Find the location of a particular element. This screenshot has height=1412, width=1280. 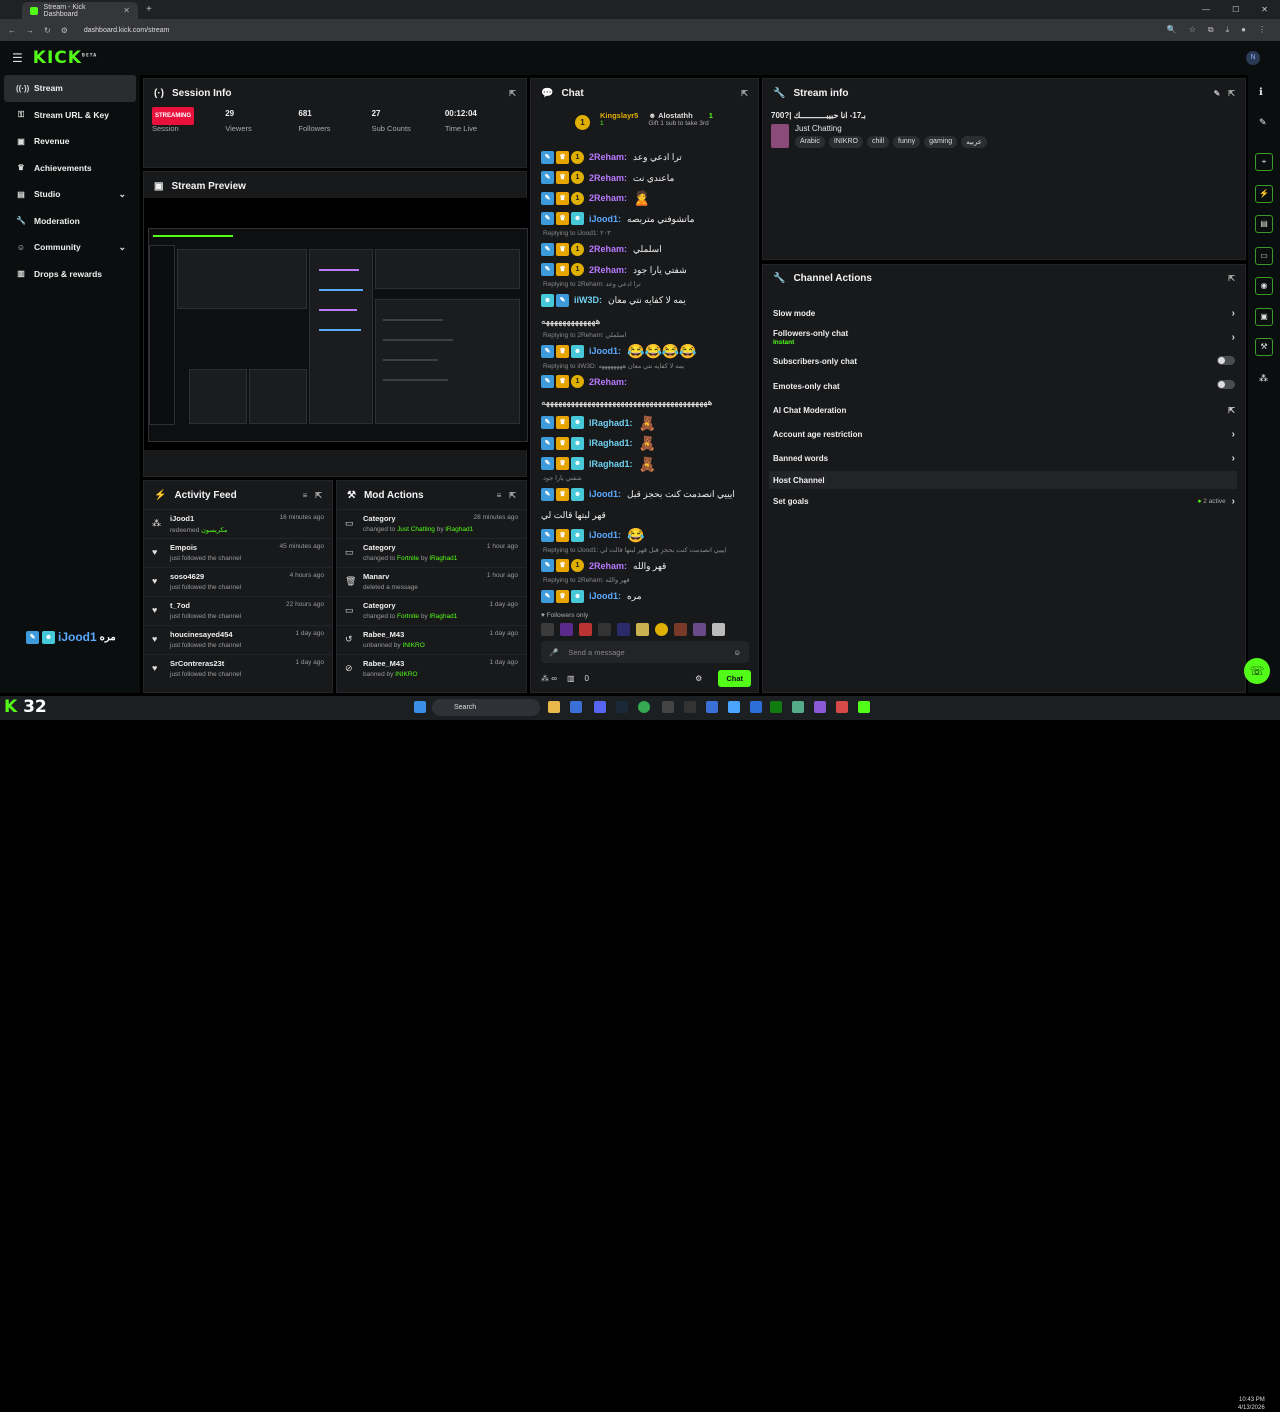

points-icon: ⁂ ∞ is located at coordinates (549, 678).